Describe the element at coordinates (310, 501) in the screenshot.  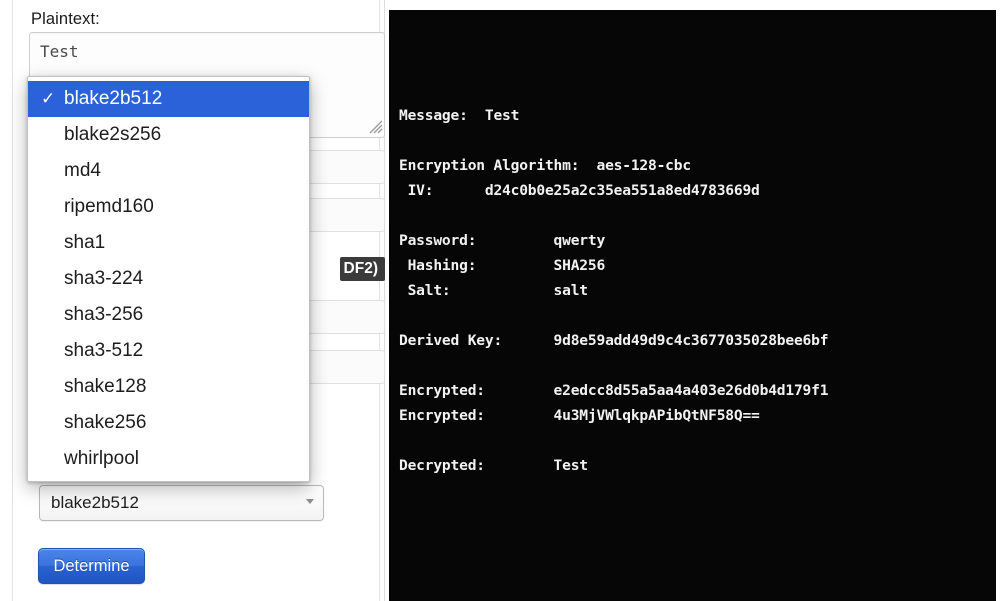
I see `chevron-down-icon` at that location.